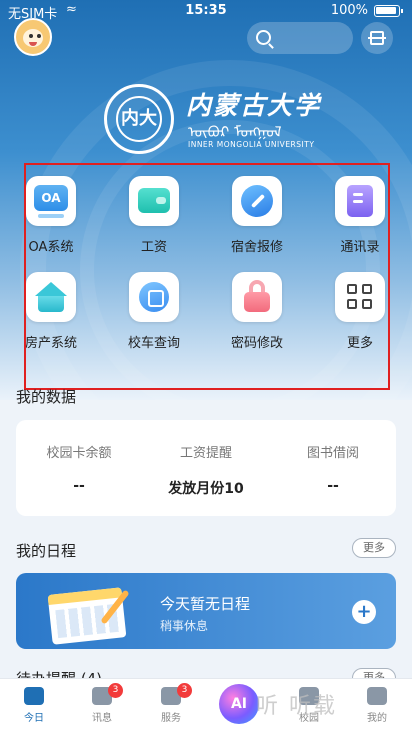  What do you see at coordinates (256, 343) in the screenshot?
I see `app-label: 密码修改` at bounding box center [256, 343].